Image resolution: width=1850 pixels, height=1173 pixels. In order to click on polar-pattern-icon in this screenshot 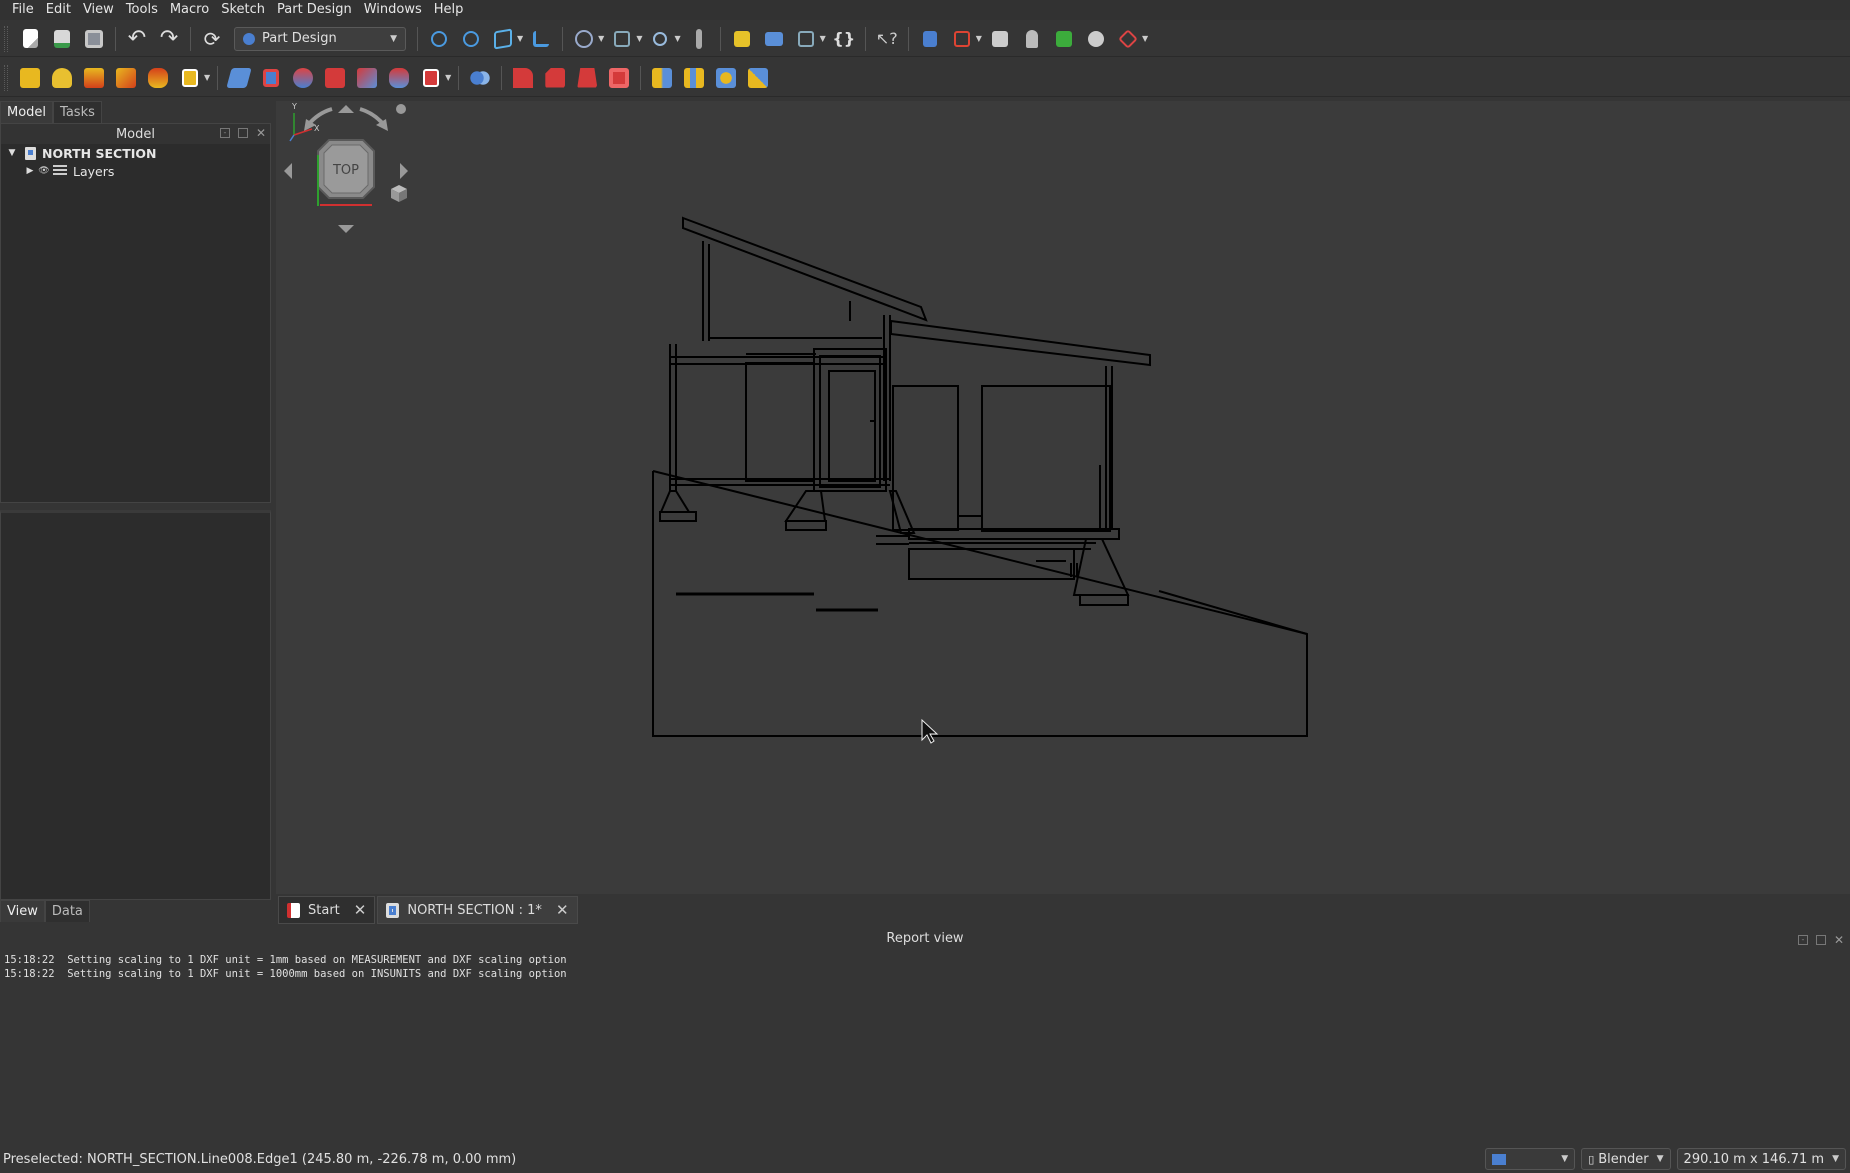, I will do `click(726, 78)`.